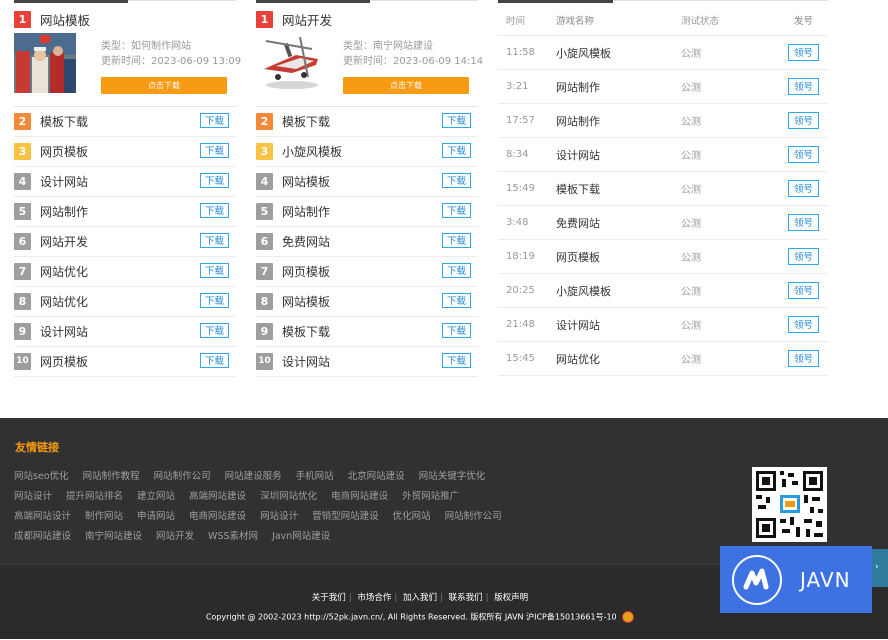 The height and width of the screenshot is (640, 888). I want to click on friend-link: 制作网站, so click(104, 516).